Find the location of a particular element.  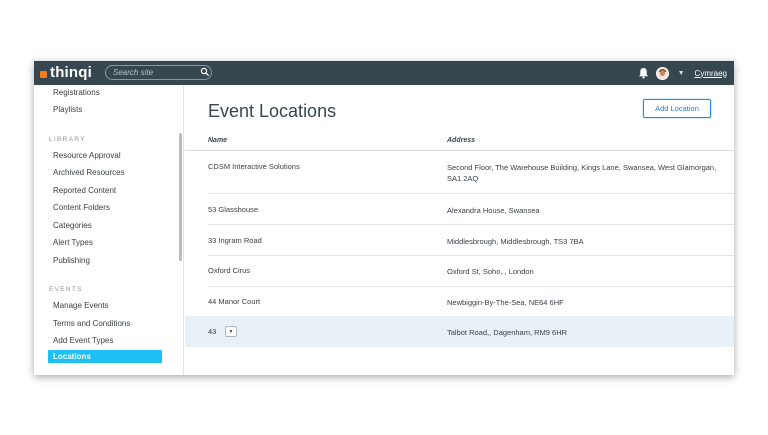

sidebar-item-publishing: Publishing is located at coordinates (71, 260).